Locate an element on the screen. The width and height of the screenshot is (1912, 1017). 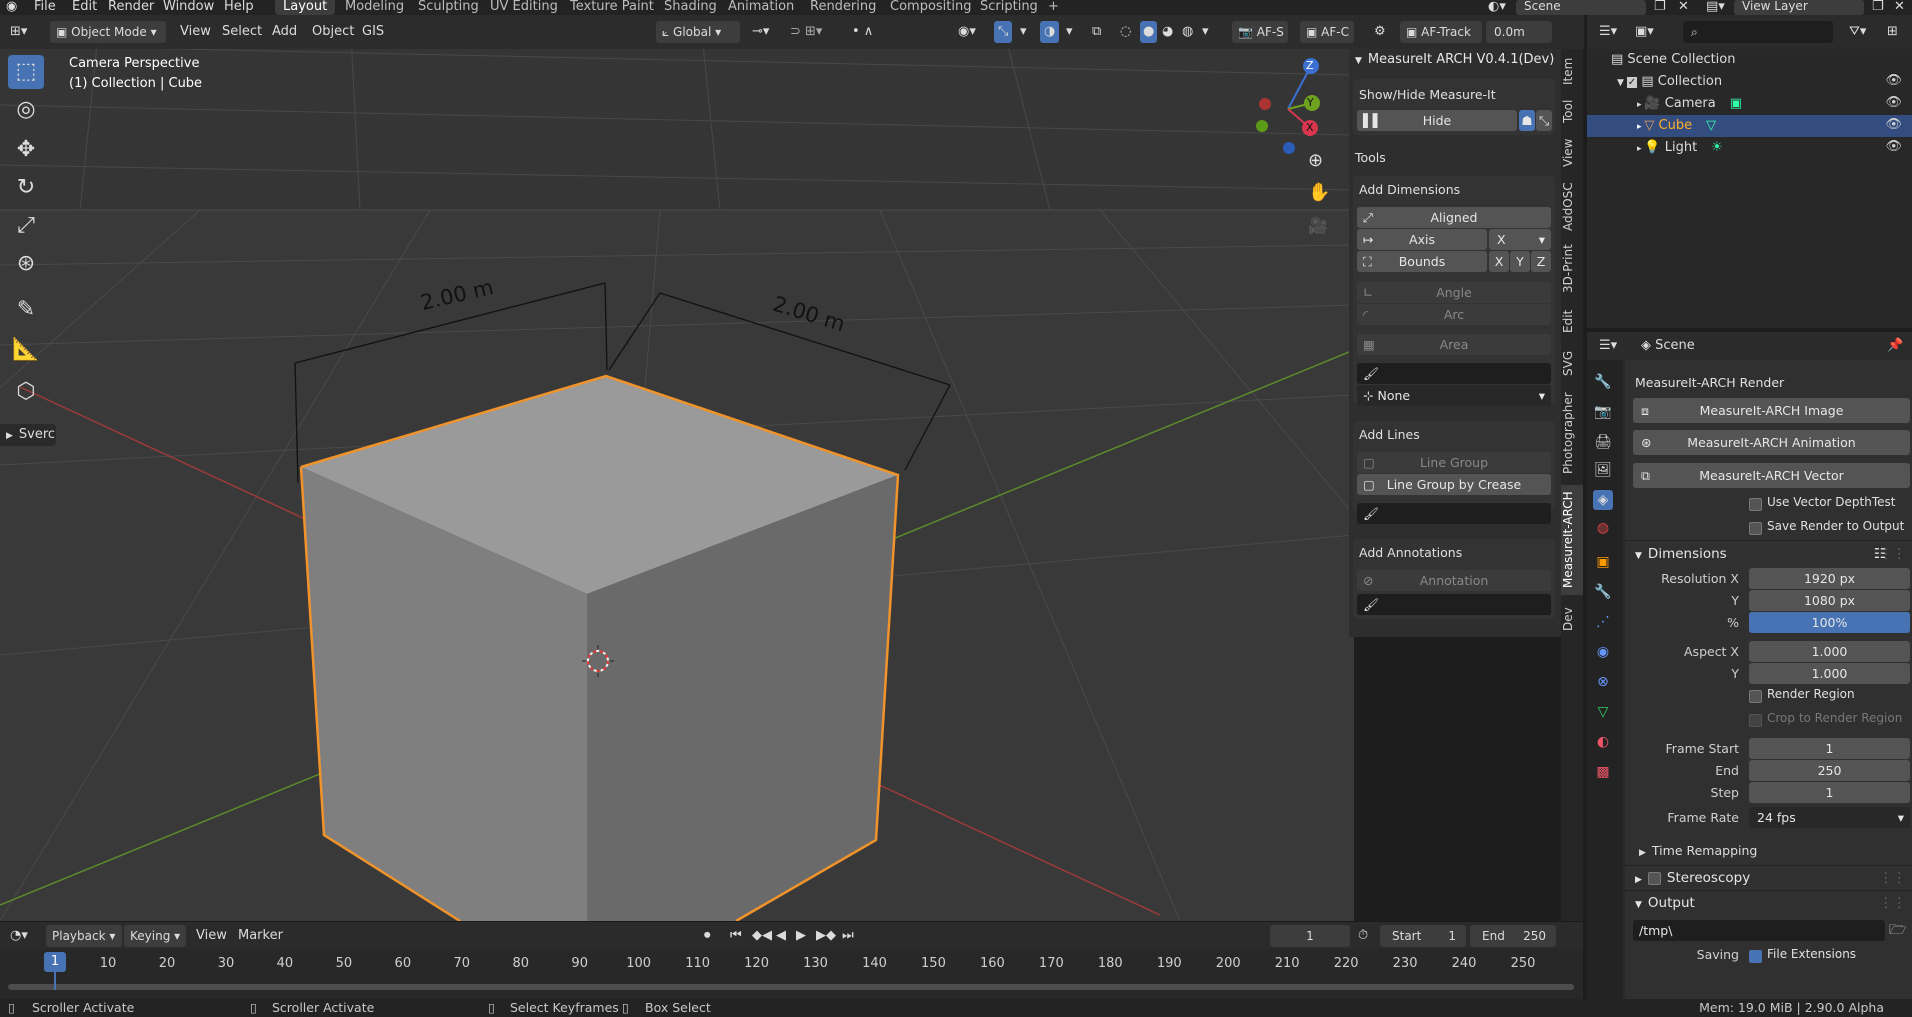
editor-type-icon: ⊞▾ is located at coordinates (18, 32).